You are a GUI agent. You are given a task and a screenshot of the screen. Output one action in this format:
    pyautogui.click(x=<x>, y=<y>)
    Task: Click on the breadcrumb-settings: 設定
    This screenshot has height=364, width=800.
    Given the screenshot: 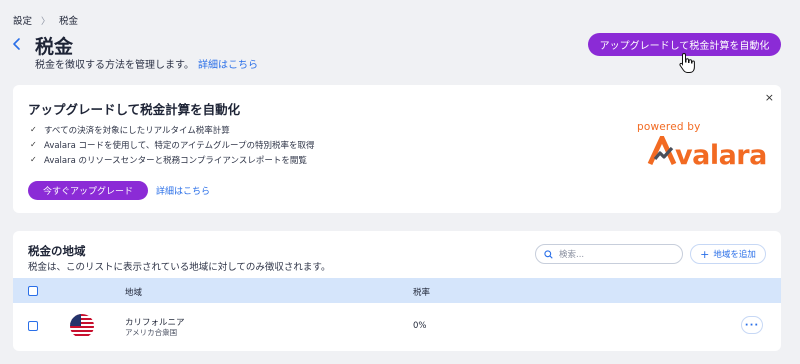 What is the action you would take?
    pyautogui.click(x=22, y=20)
    